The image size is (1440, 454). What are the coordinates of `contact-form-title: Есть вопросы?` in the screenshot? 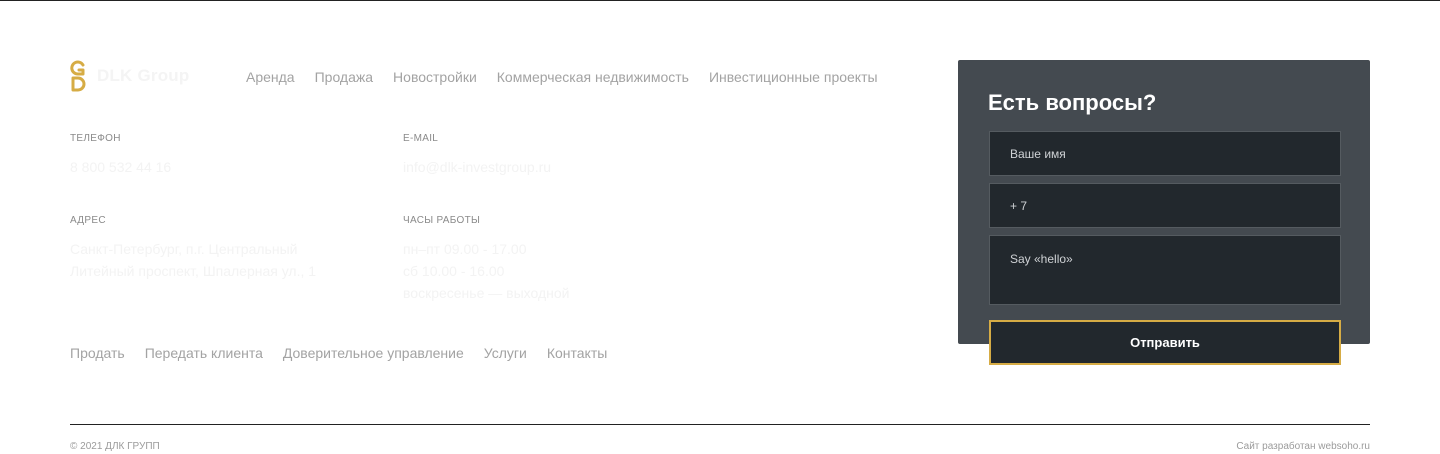 It's located at (1072, 102).